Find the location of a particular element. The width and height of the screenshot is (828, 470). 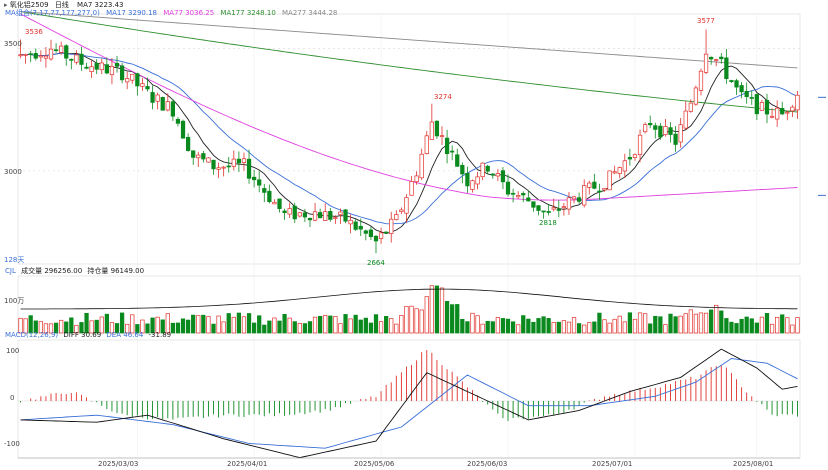

x-label-0303: 2025/03/03 is located at coordinates (118, 464).